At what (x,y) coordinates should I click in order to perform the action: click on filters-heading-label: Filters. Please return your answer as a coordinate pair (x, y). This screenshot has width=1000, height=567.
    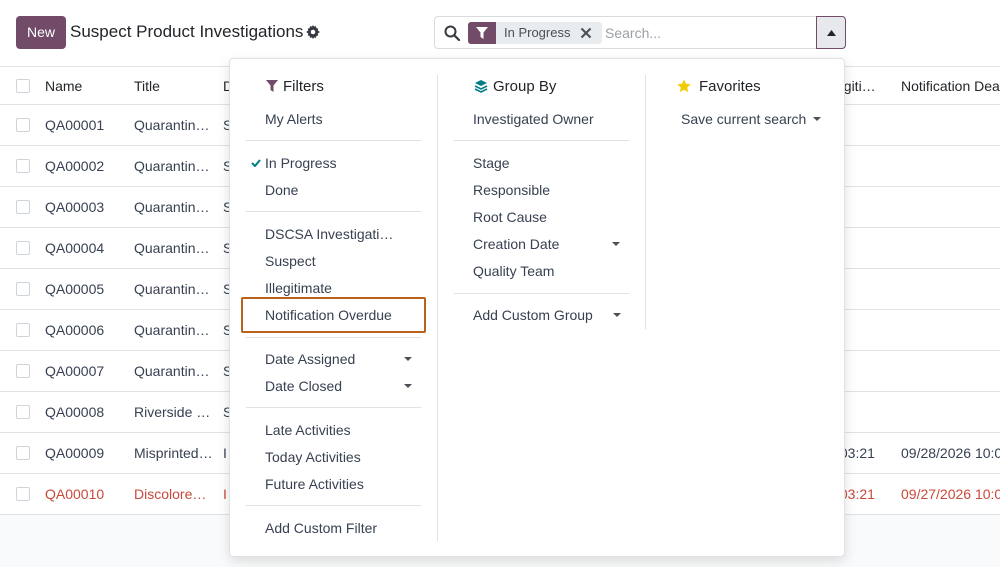
    Looking at the image, I should click on (303, 86).